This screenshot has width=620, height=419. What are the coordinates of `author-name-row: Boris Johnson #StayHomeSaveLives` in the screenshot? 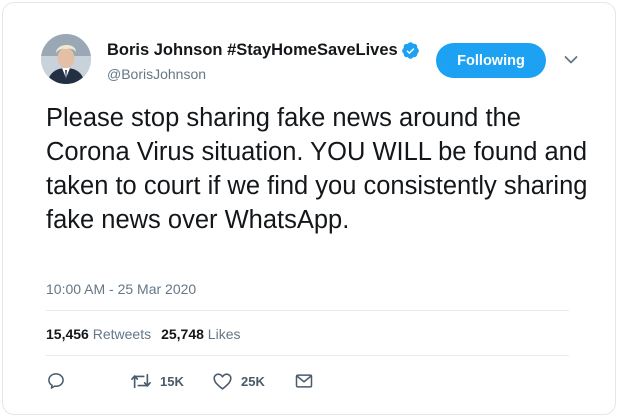 It's located at (263, 50).